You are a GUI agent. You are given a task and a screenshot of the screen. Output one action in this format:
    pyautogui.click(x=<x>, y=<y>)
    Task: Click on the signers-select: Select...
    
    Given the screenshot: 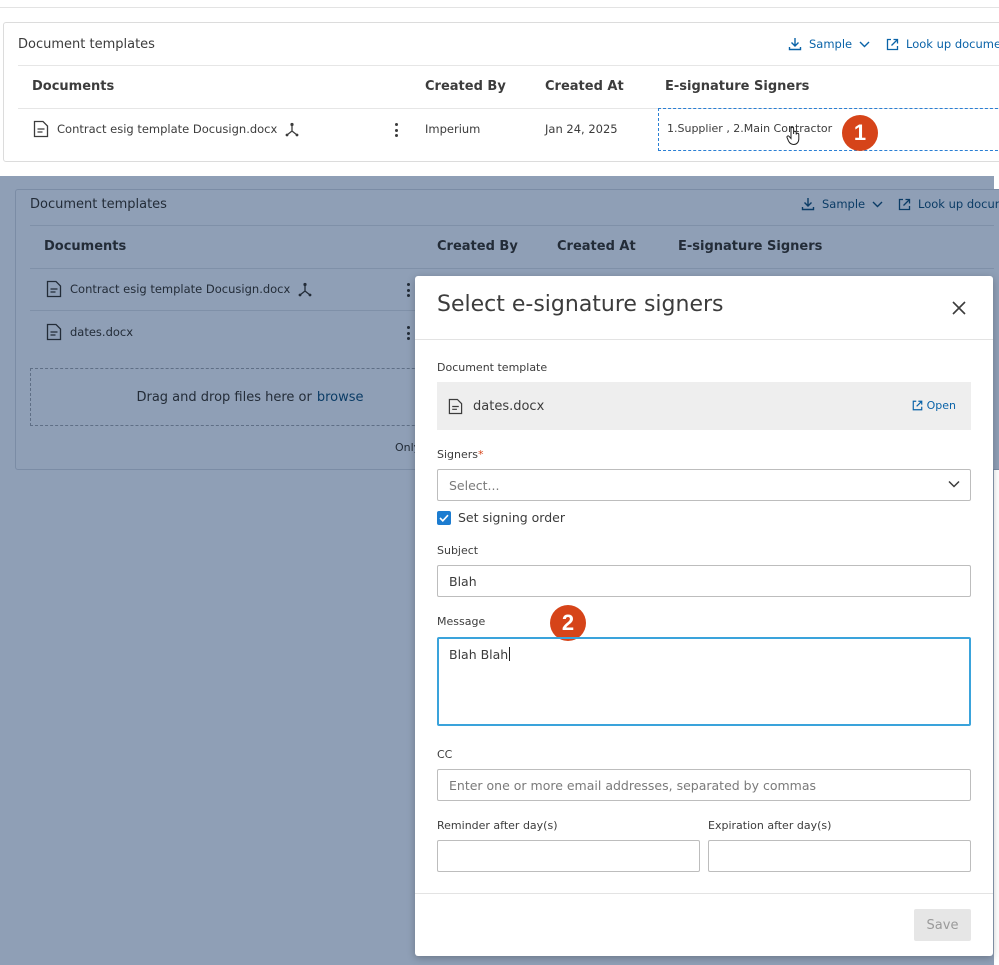 What is the action you would take?
    pyautogui.click(x=704, y=485)
    